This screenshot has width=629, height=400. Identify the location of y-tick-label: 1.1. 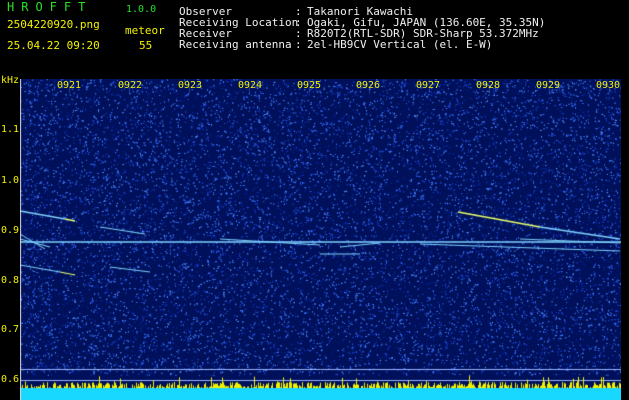
(10, 129).